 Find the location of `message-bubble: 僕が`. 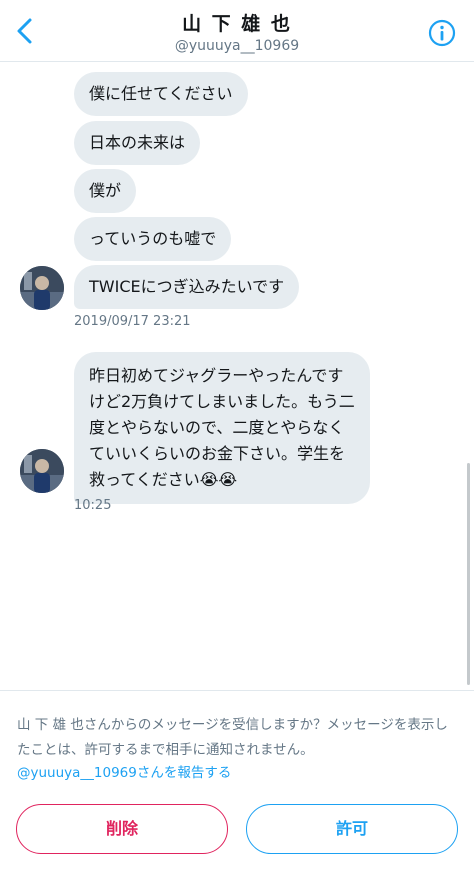

message-bubble: 僕が is located at coordinates (105, 191).